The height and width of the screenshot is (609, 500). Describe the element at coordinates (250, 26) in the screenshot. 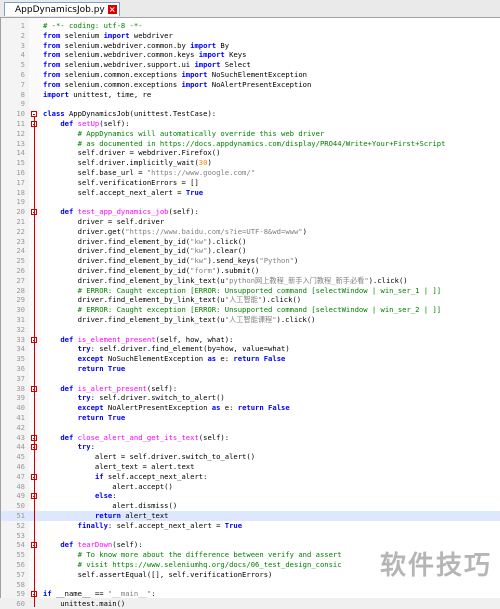

I see `code-line: 1 # -*- coding: utf-8 -*-` at that location.